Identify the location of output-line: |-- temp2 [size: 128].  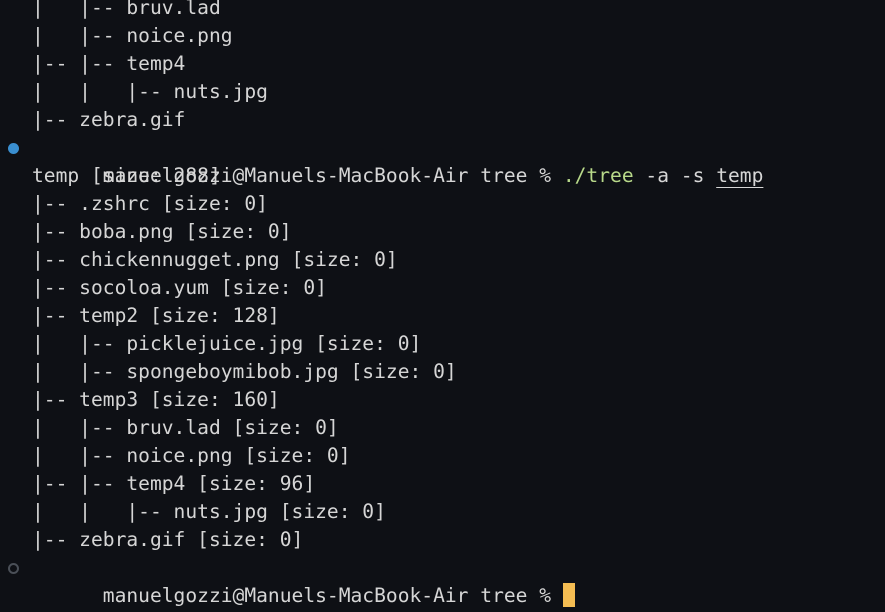
(156, 315).